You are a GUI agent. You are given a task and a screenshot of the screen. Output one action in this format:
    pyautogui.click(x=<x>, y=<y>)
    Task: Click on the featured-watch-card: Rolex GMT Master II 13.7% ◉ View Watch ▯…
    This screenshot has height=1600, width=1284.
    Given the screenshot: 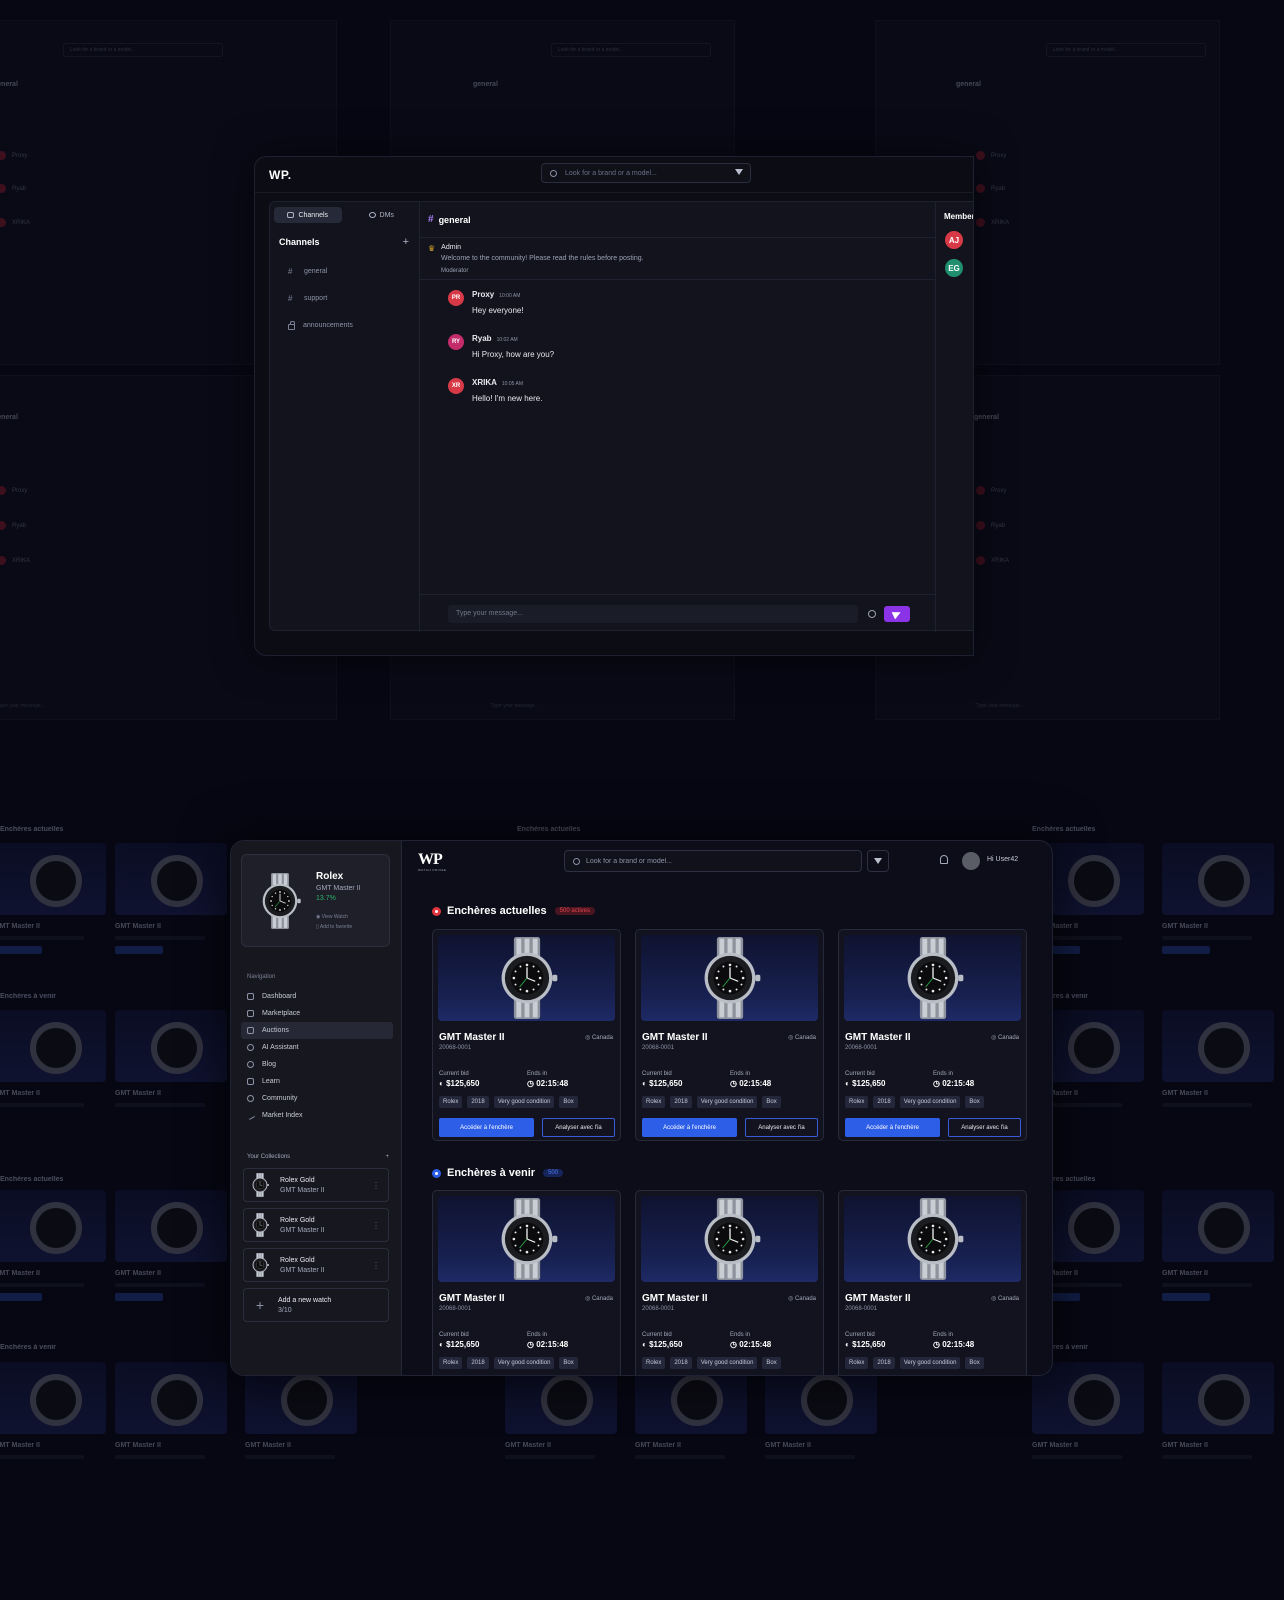 What is the action you would take?
    pyautogui.click(x=315, y=900)
    